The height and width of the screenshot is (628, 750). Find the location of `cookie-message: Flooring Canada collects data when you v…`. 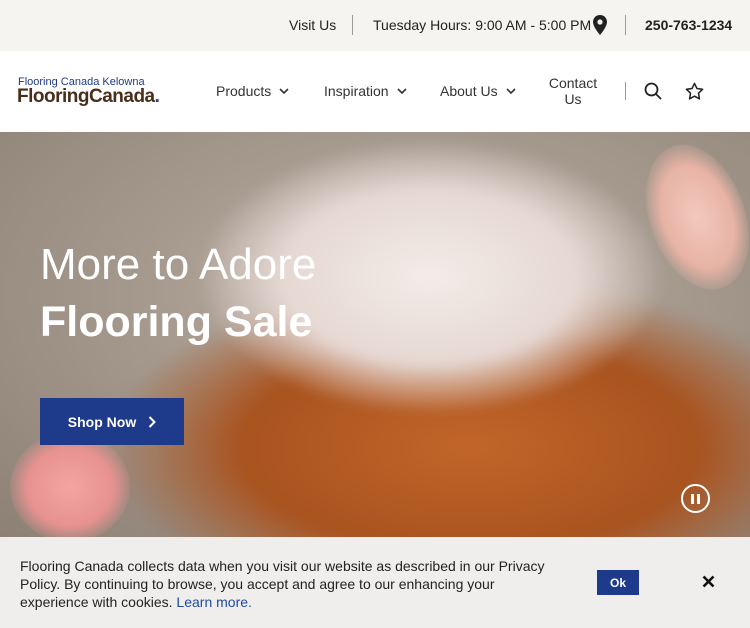

cookie-message: Flooring Canada collects data when you v… is located at coordinates (282, 584).